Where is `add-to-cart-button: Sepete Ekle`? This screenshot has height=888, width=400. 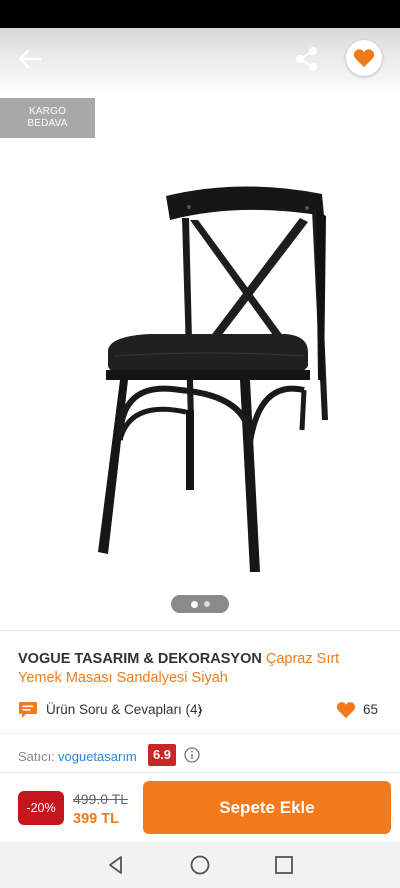
add-to-cart-button: Sepete Ekle is located at coordinates (267, 807).